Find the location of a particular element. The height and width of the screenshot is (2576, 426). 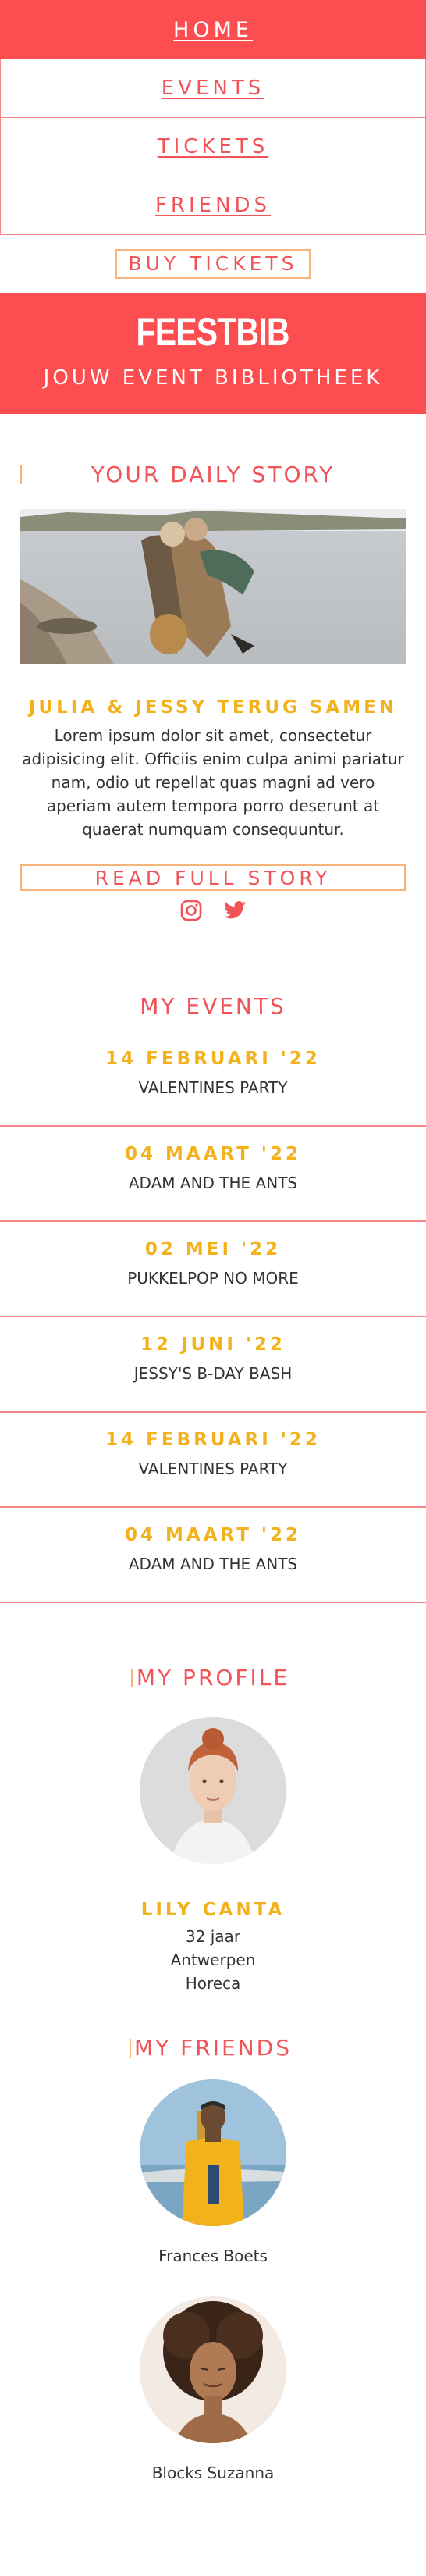

nav-events-label: EVENTS is located at coordinates (213, 88).